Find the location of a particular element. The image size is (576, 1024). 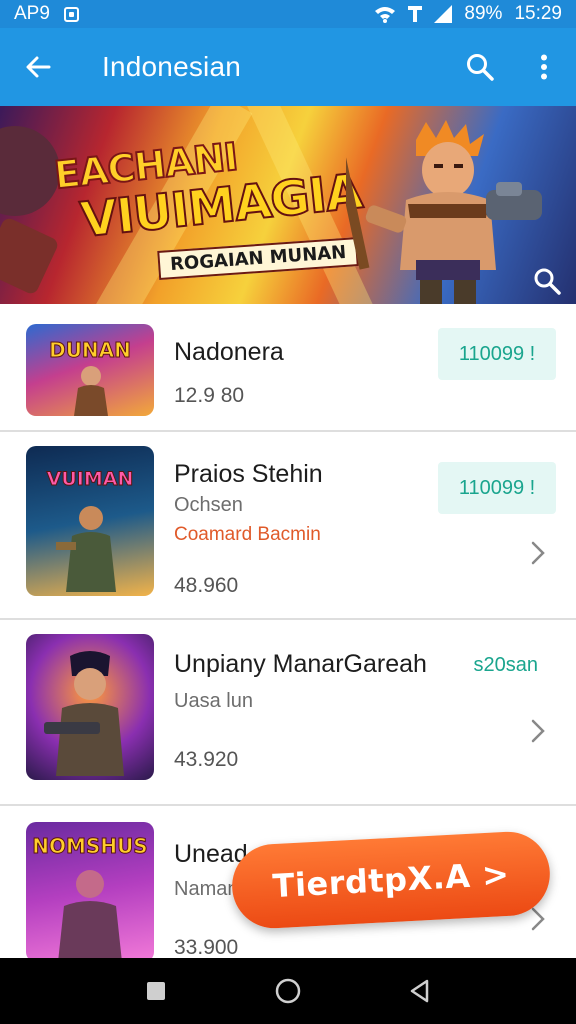

search-icon is located at coordinates (480, 67).